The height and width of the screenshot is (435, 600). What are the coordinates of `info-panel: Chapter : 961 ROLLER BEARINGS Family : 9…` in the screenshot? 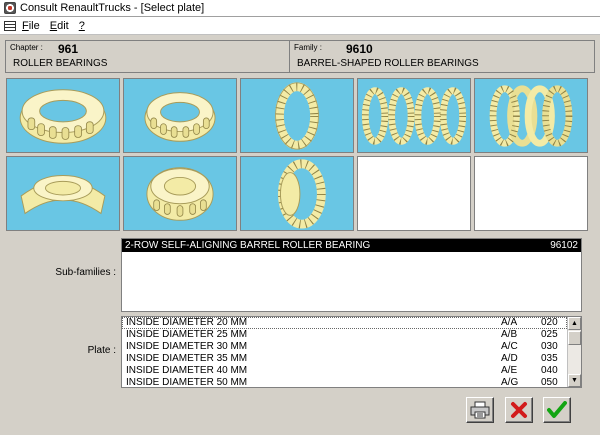 It's located at (300, 56).